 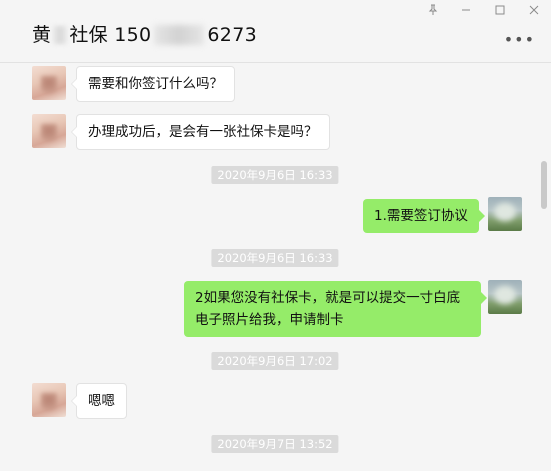 I want to click on incoming-message-bubble: 需要和你签订什么吗？, so click(x=153, y=84).